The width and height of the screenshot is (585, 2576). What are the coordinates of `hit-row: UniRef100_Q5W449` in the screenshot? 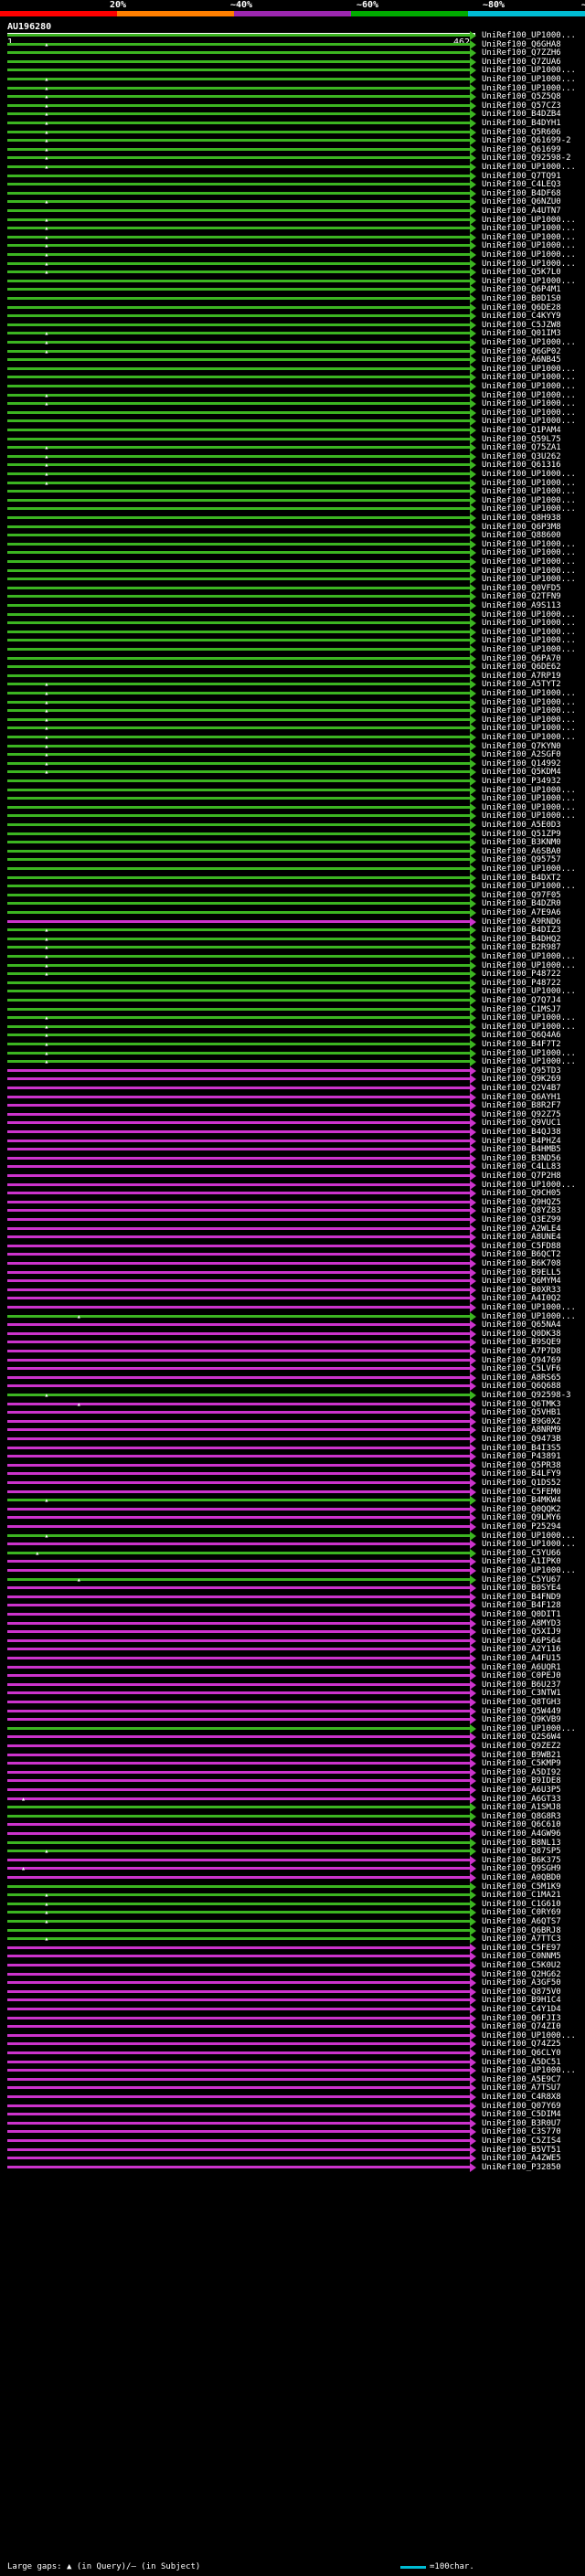 It's located at (293, 1711).